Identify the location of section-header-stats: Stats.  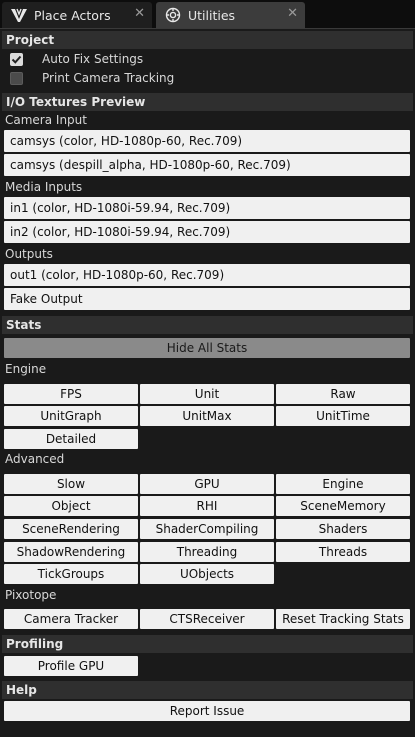
(207, 325).